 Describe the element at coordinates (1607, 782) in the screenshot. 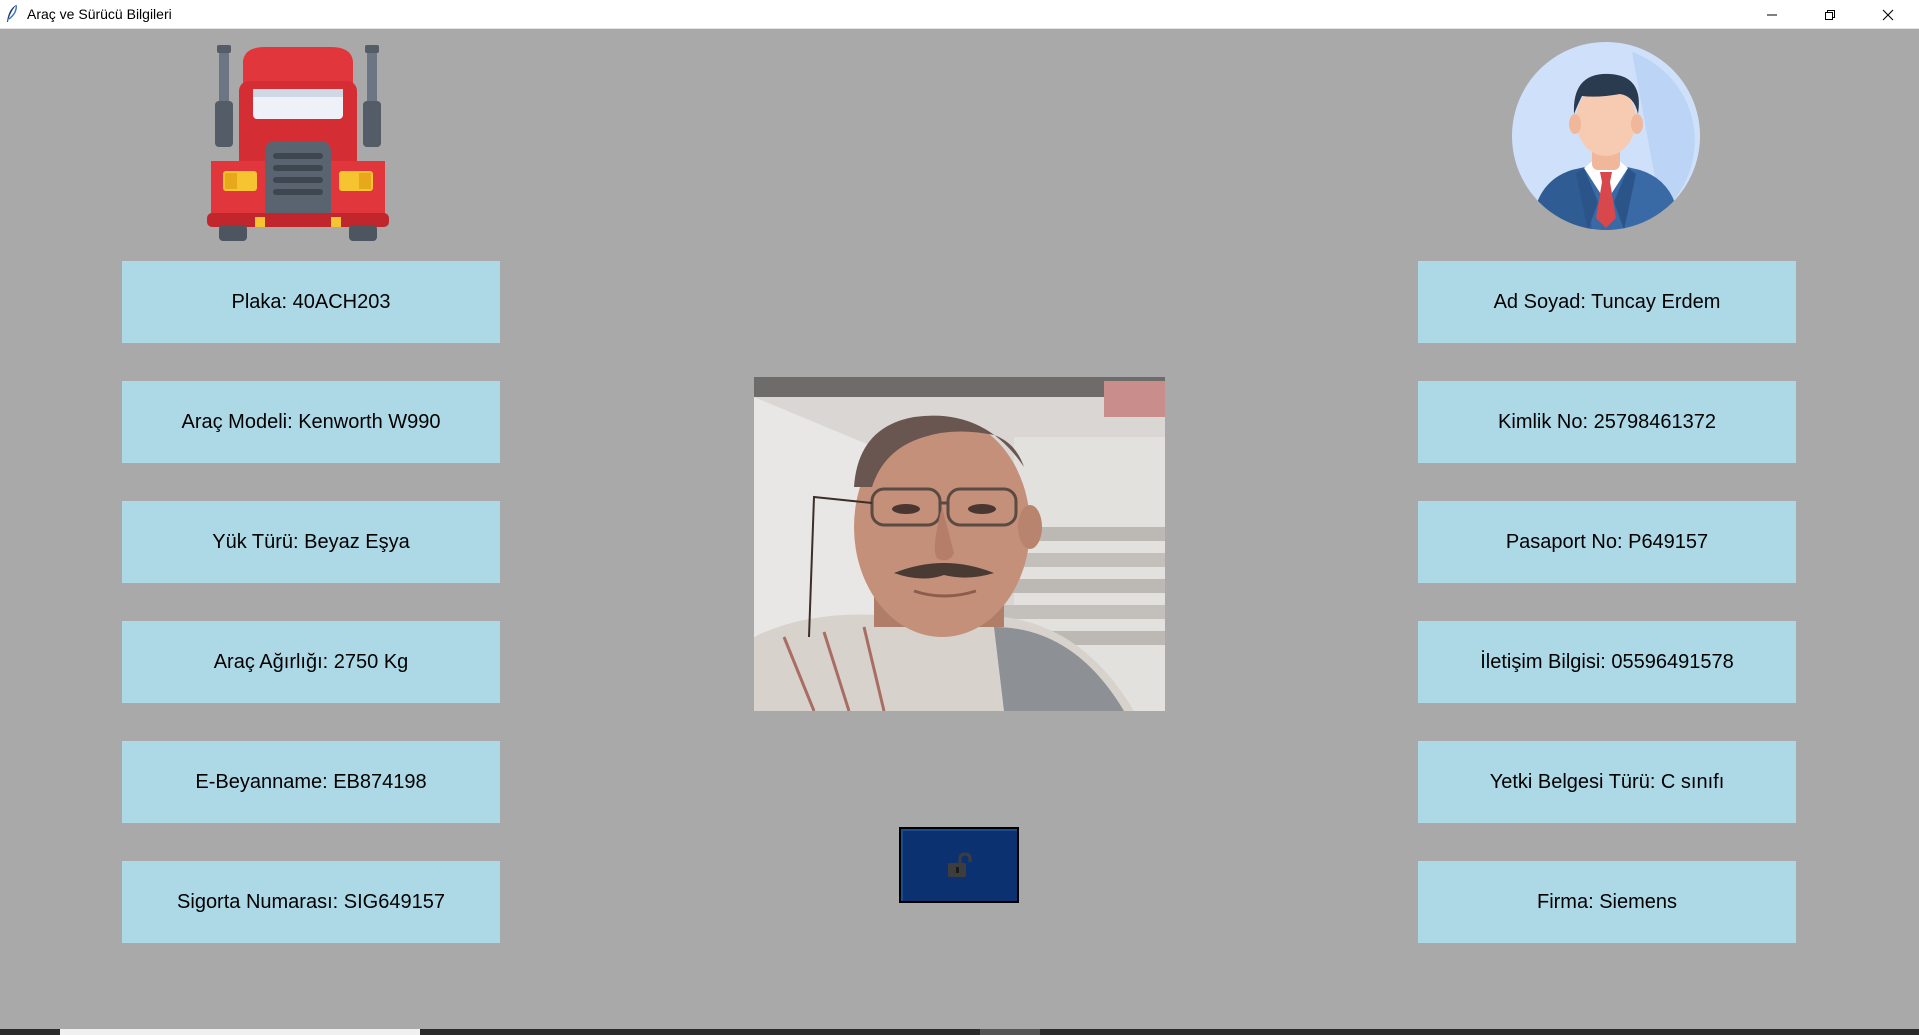

I see `license-type-label: Yetki Belgesi Türü: C sınıfı` at that location.